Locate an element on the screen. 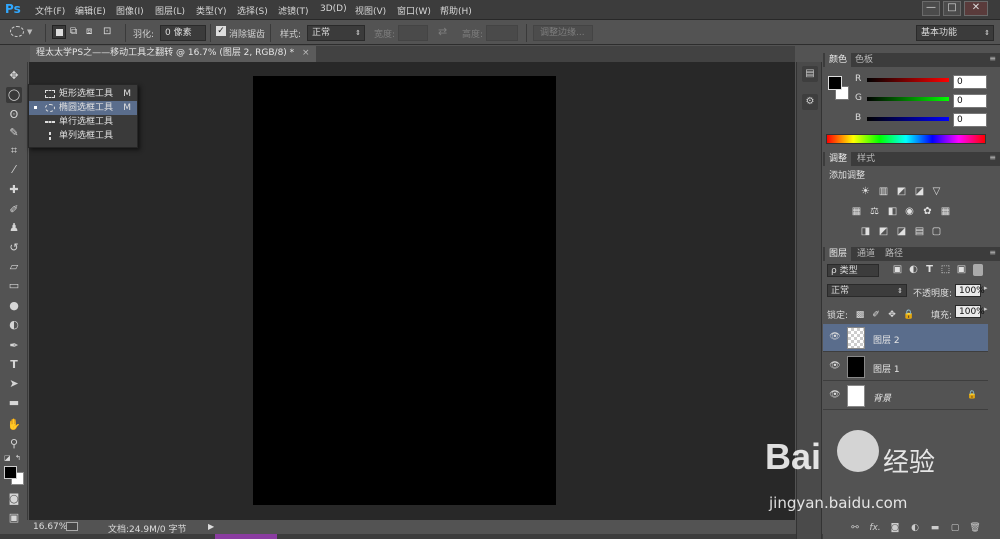 This screenshot has height=539, width=1000. menu-layer: 图层(L) is located at coordinates (170, 10).